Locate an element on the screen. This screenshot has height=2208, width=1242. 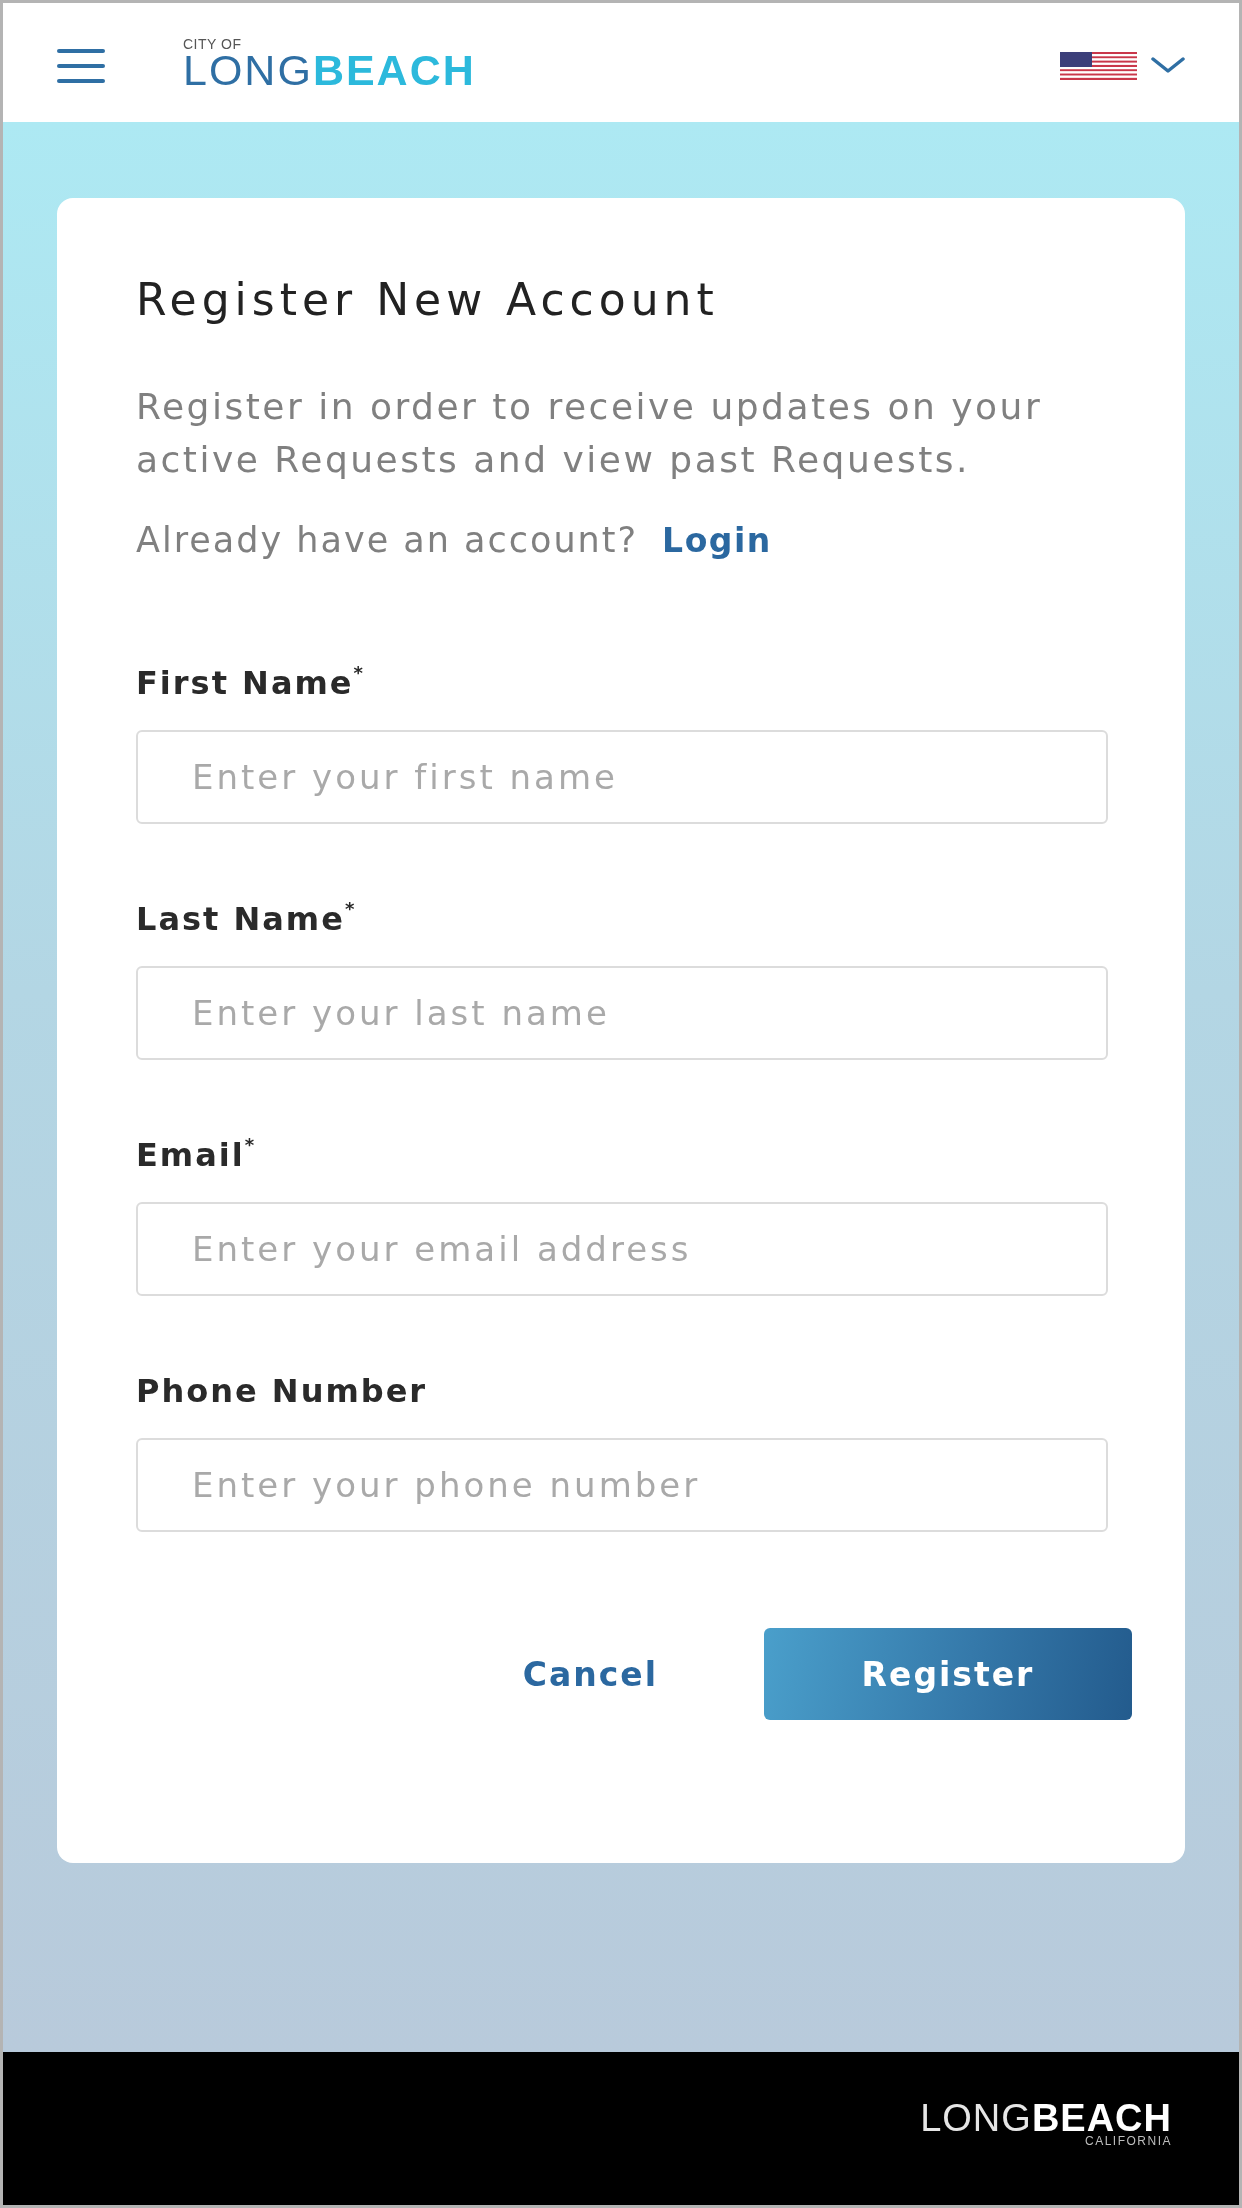
logo-city-text: CITY OF is located at coordinates (213, 43).